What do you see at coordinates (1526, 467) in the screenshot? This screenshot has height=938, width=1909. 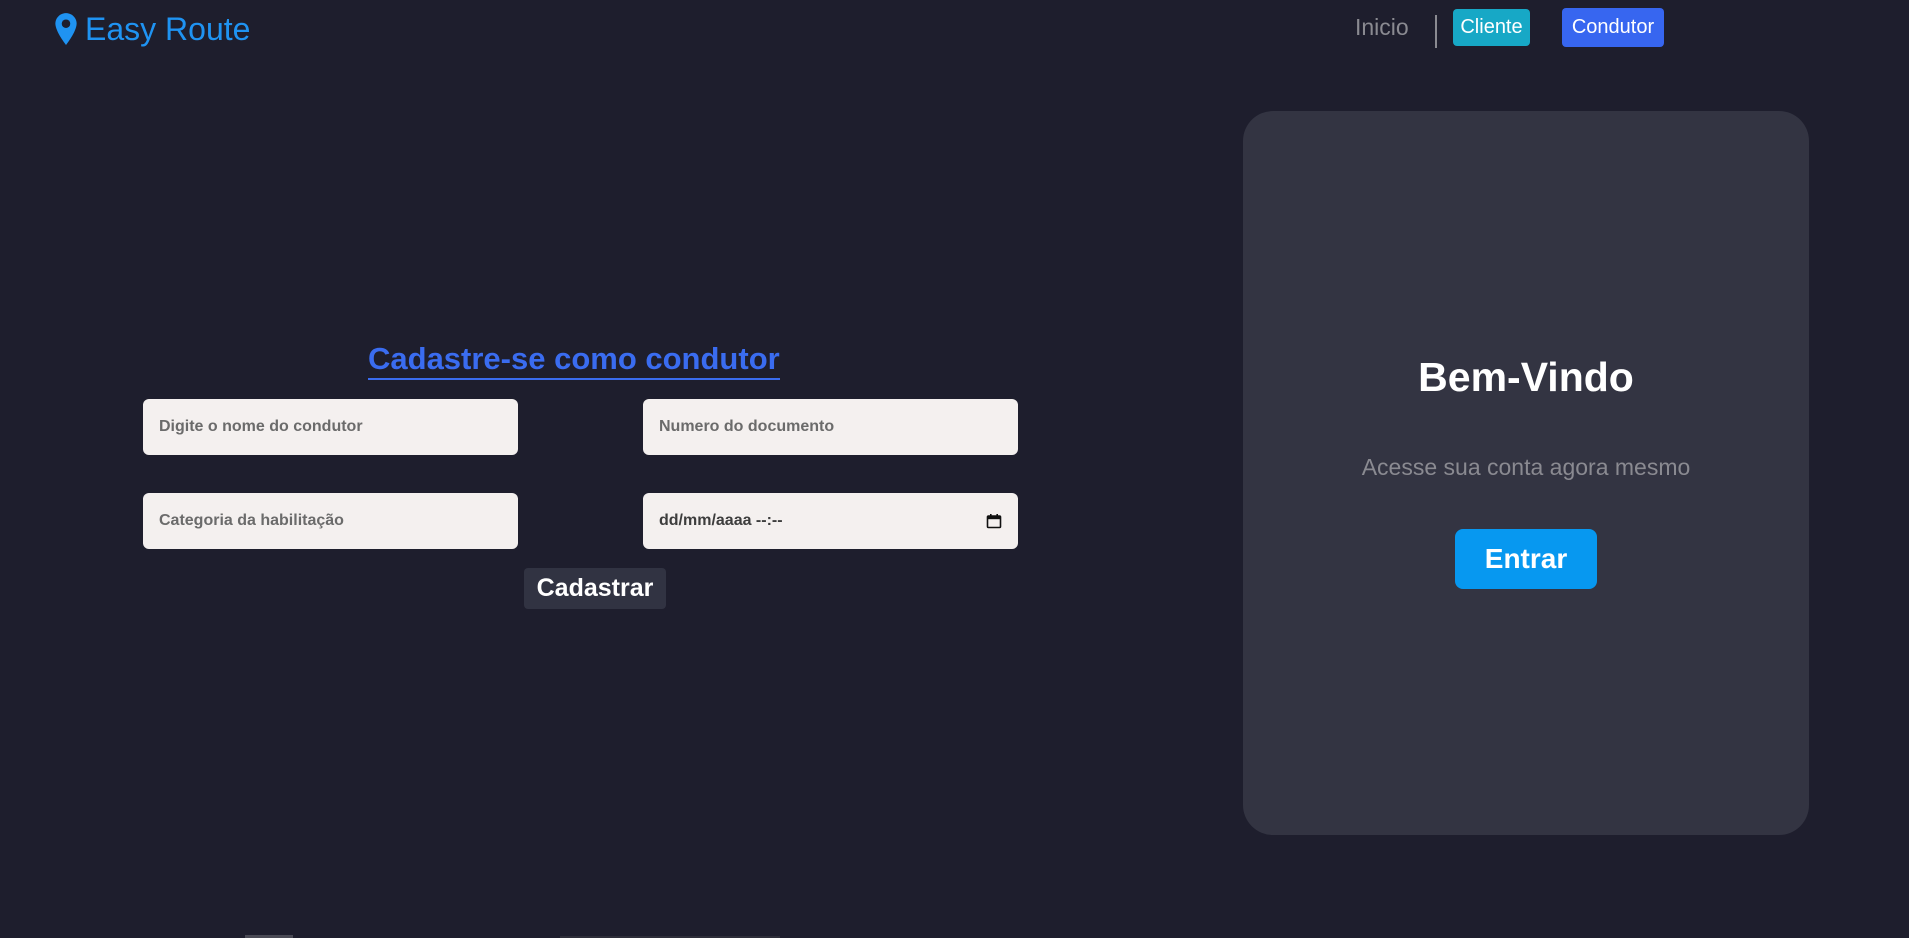 I see `welcome-subtitle: Acesse sua conta agora mesmo` at bounding box center [1526, 467].